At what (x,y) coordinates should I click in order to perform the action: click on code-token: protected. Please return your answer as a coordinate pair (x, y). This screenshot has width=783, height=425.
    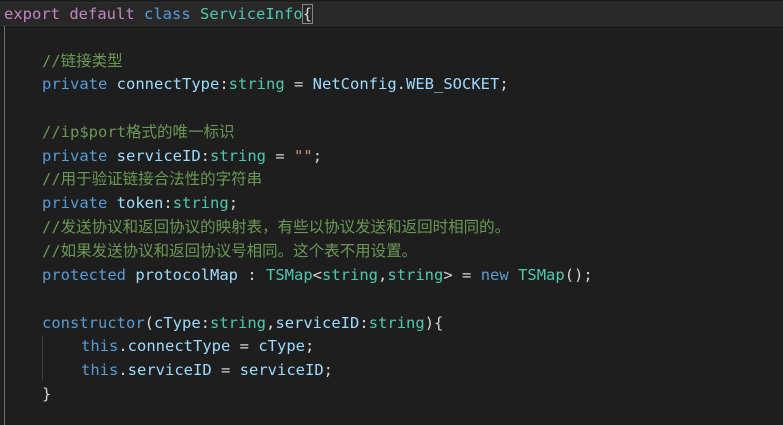
    Looking at the image, I should click on (84, 275).